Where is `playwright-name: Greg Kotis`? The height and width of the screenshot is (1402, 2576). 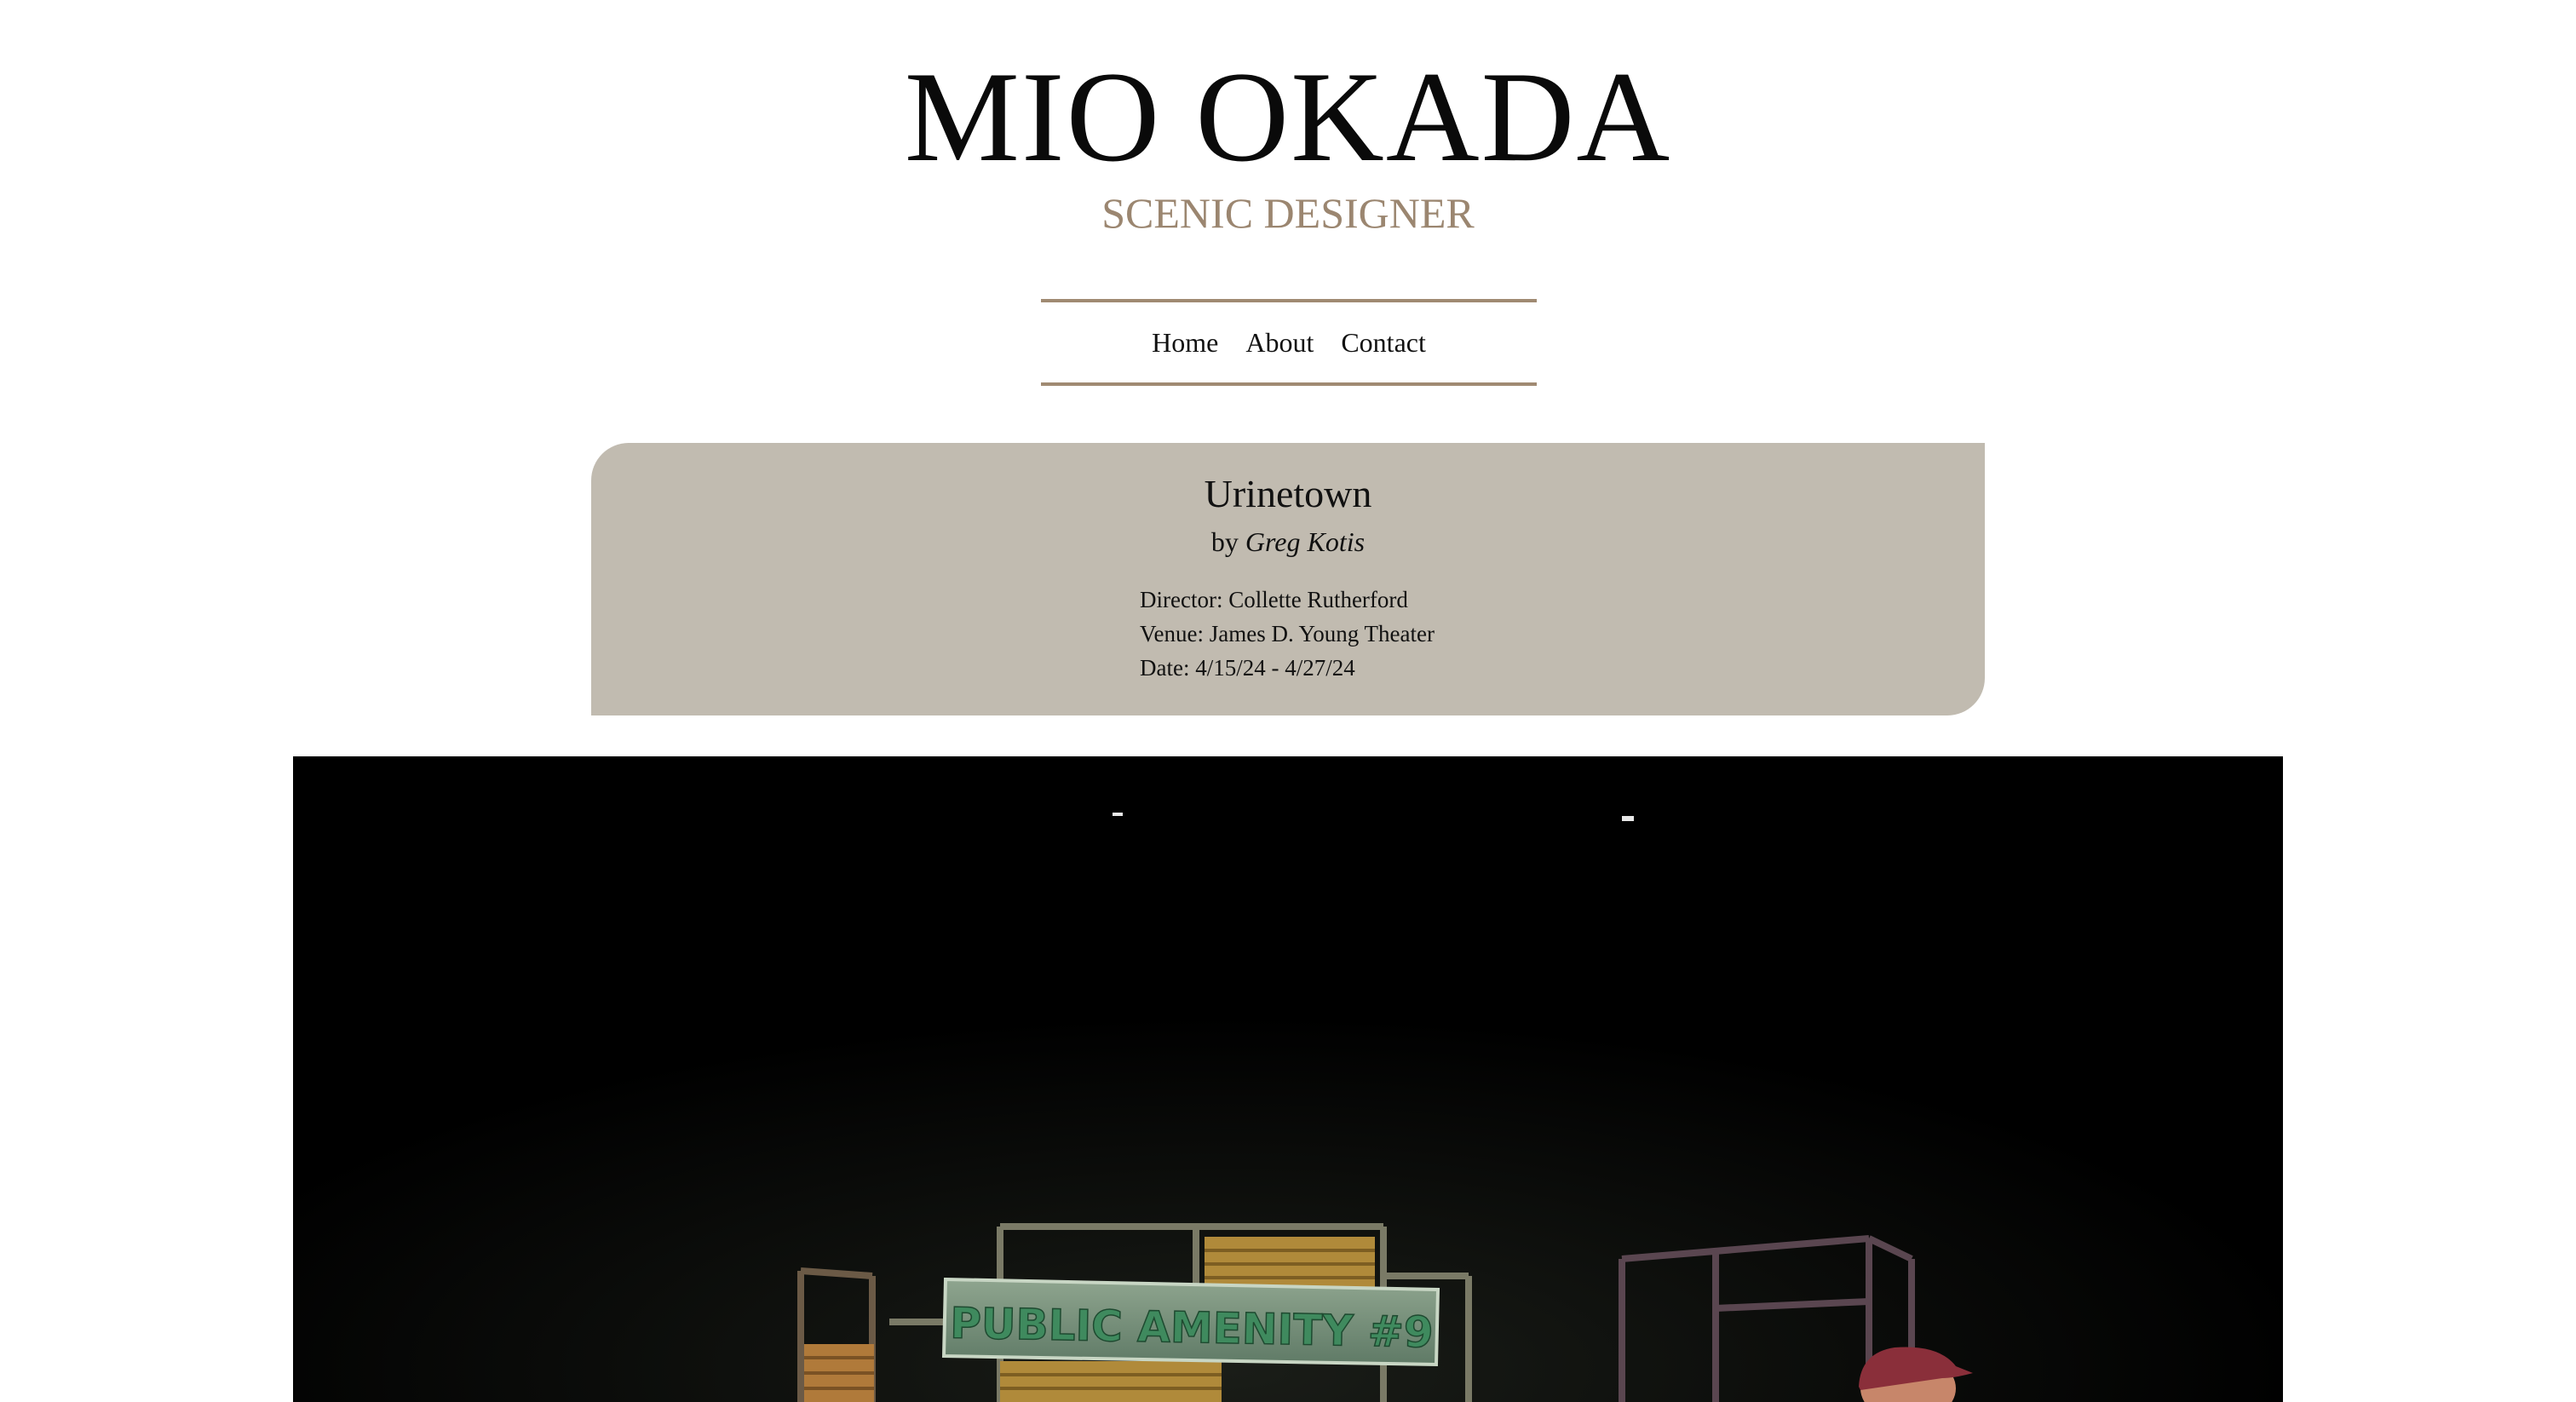
playwright-name: Greg Kotis is located at coordinates (1306, 541).